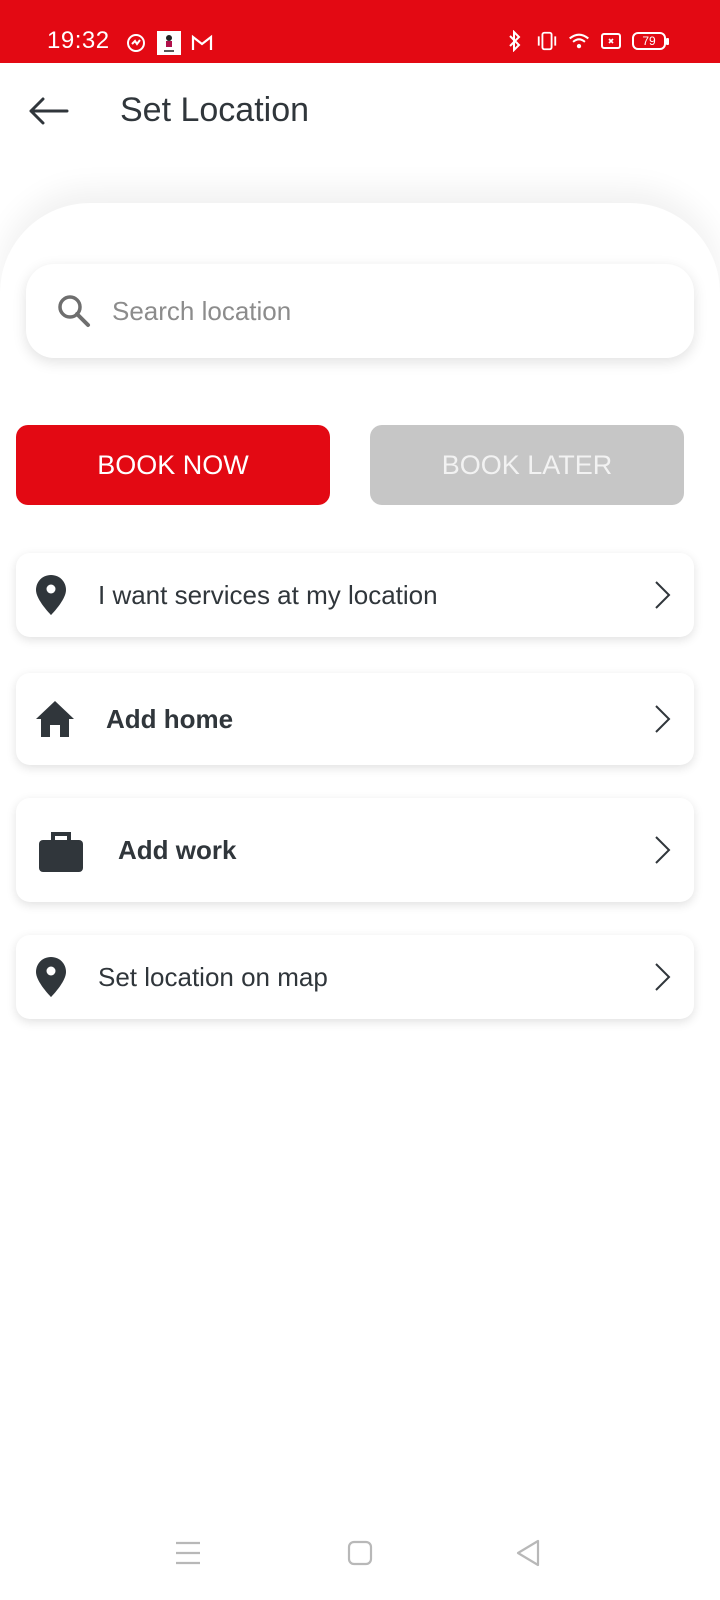 This screenshot has width=720, height=1600. What do you see at coordinates (61, 851) in the screenshot?
I see `briefcase-icon` at bounding box center [61, 851].